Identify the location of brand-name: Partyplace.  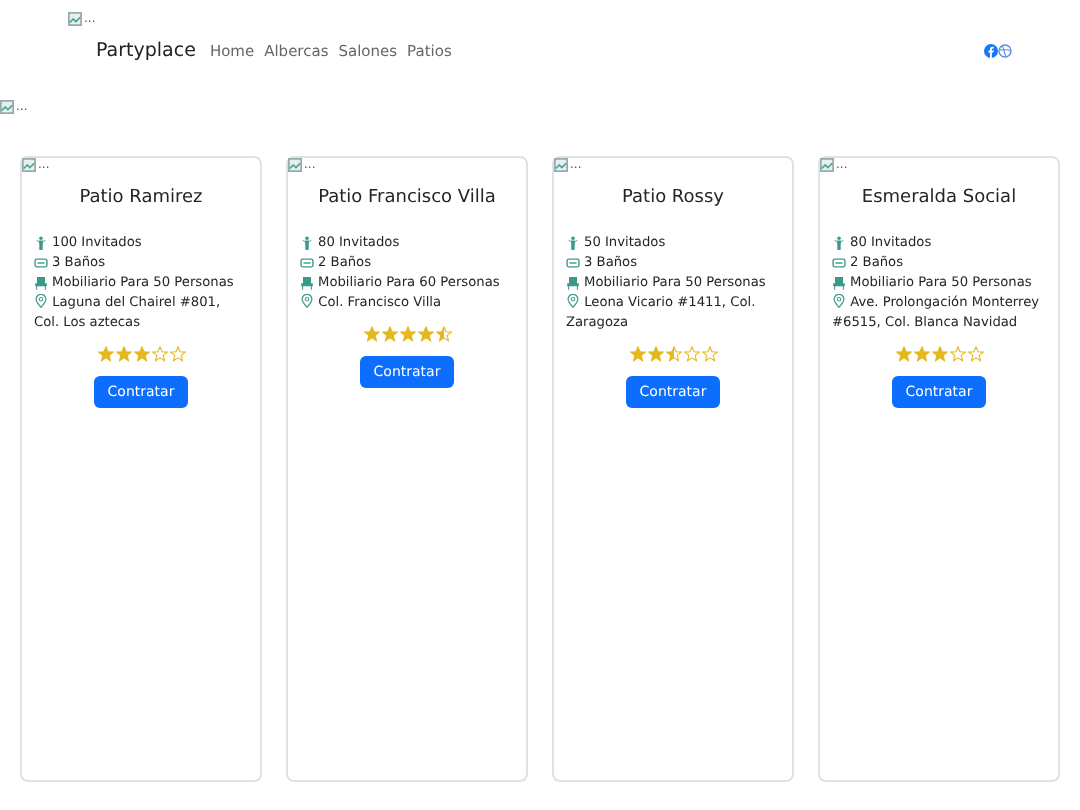
(146, 50).